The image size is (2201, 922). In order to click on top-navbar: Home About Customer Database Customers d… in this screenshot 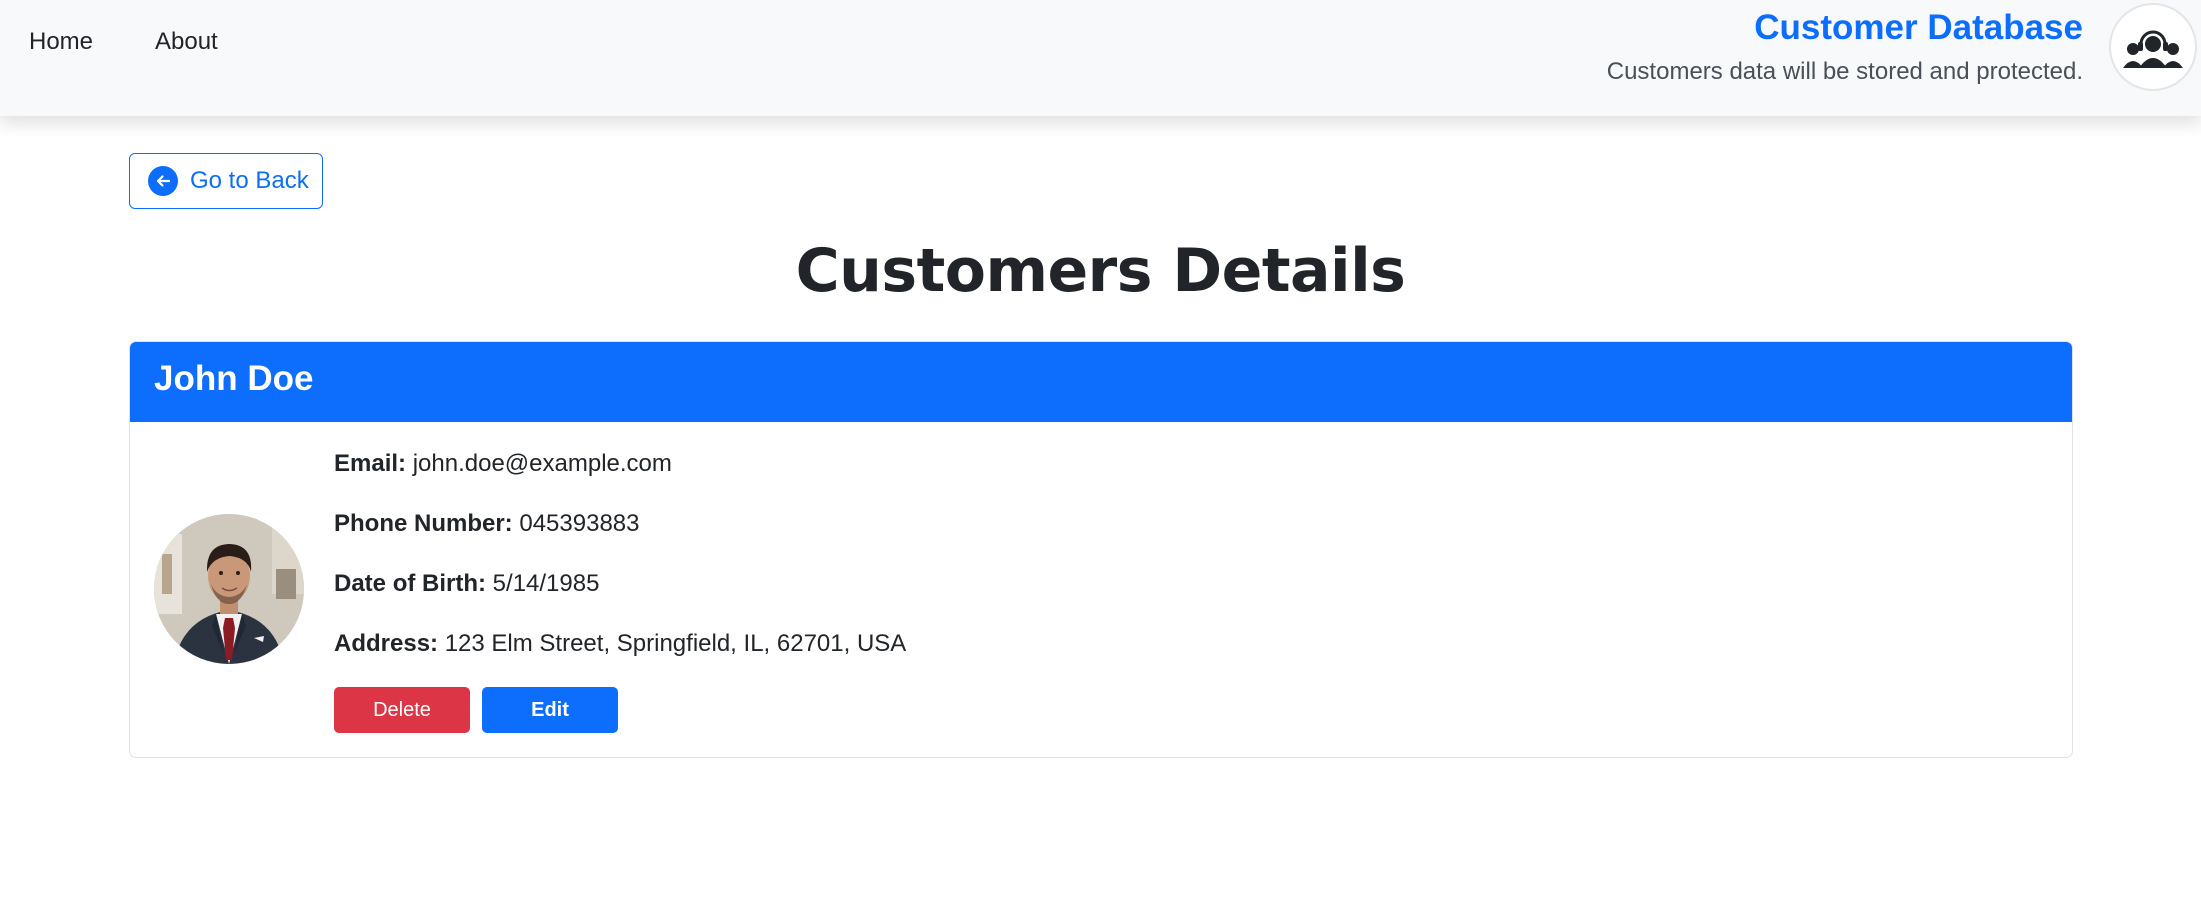, I will do `click(1100, 58)`.